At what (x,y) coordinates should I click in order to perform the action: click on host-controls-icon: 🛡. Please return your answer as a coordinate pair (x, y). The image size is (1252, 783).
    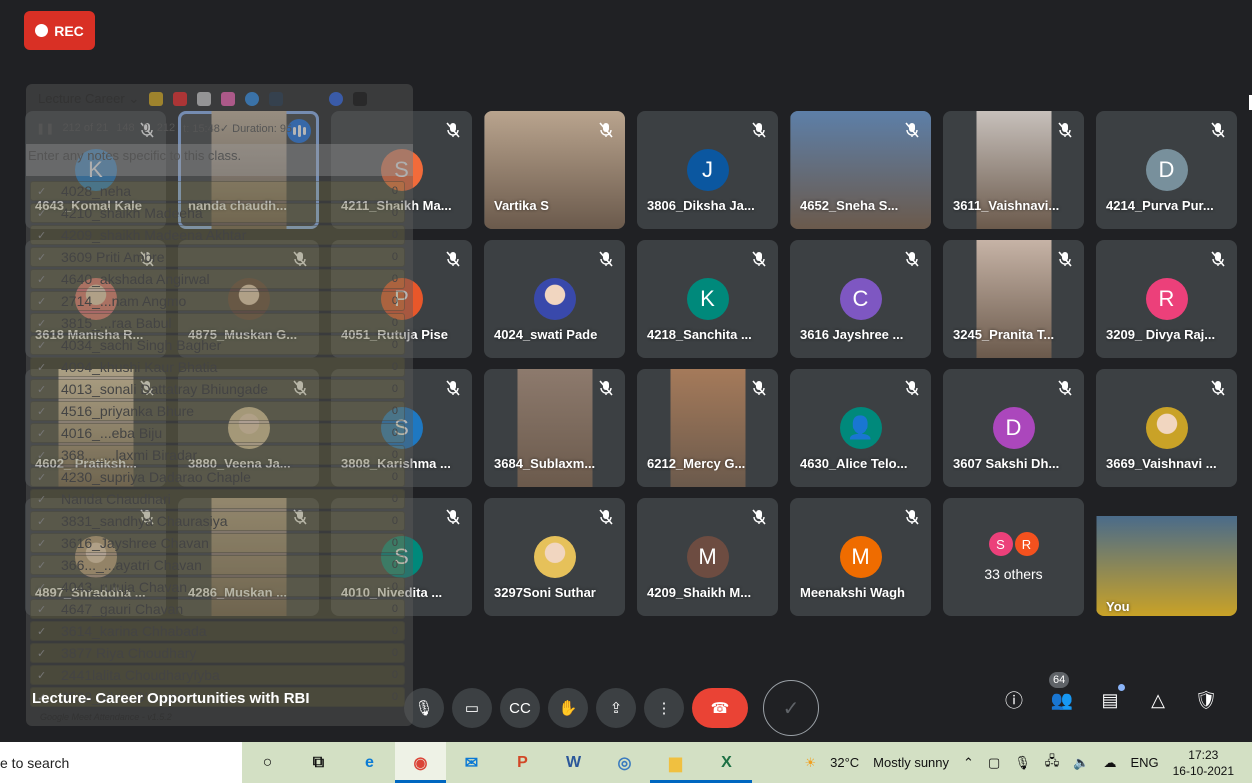
    Looking at the image, I should click on (1206, 700).